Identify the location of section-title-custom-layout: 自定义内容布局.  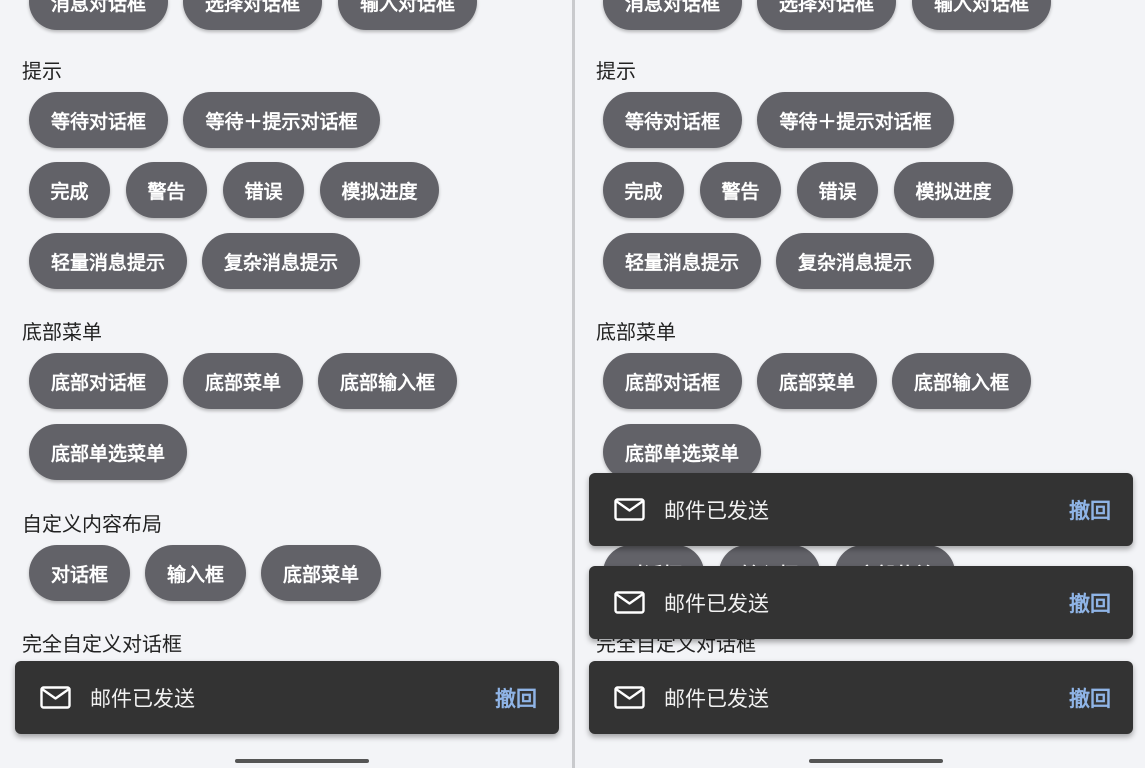
(92, 524).